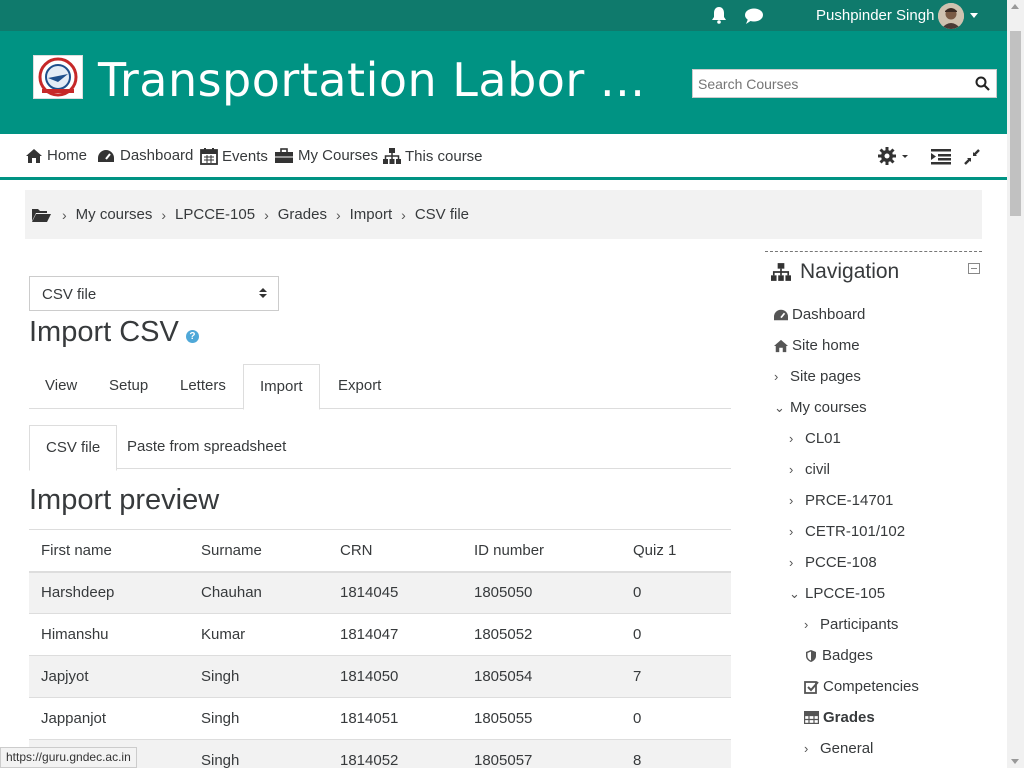  I want to click on table-cell: 1814052, so click(395, 753).